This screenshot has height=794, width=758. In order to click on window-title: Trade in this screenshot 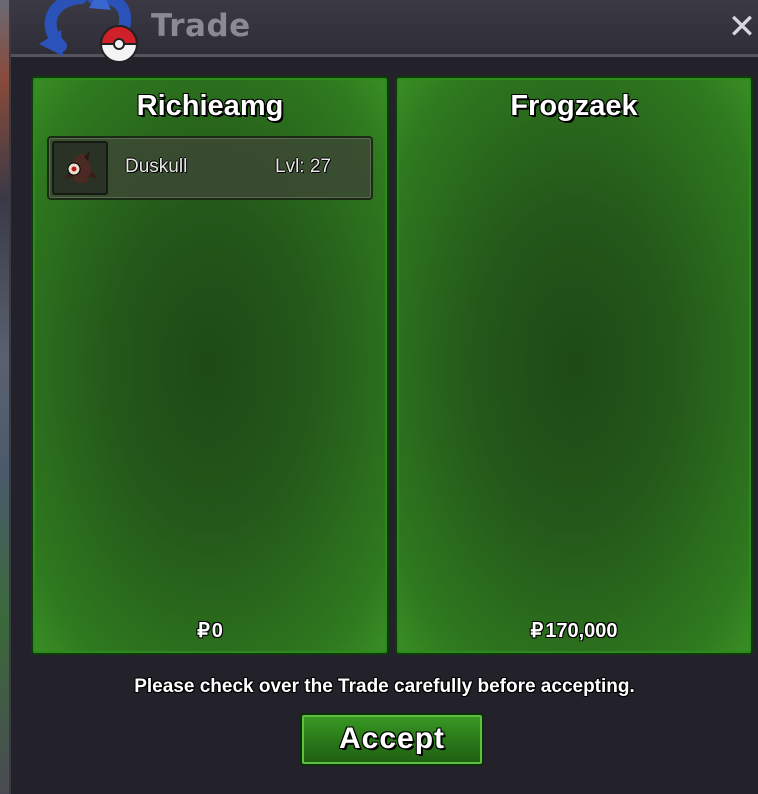, I will do `click(201, 26)`.